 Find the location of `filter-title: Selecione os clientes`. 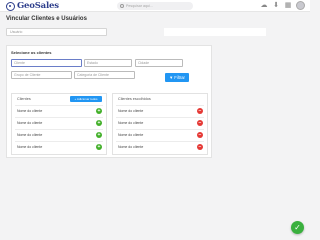

filter-title: Selecione os clientes is located at coordinates (31, 52).